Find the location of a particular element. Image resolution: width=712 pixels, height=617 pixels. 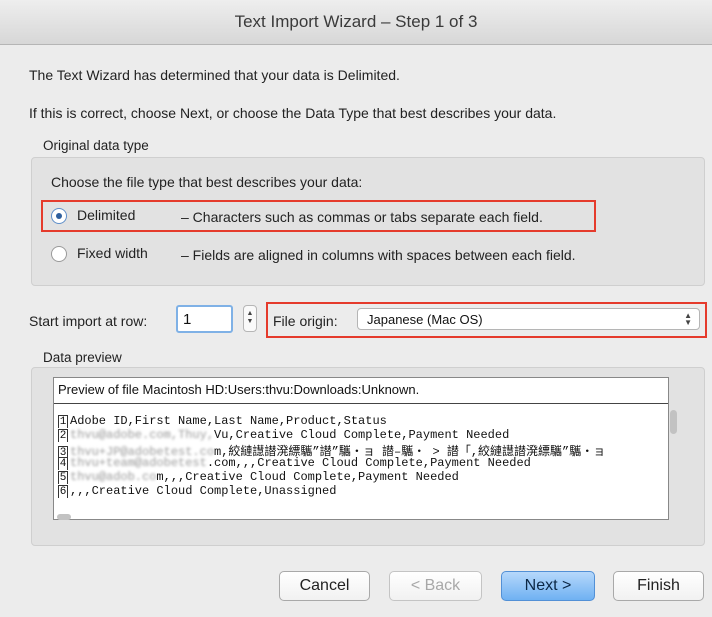

fixed-width-radio-button is located at coordinates (59, 254).